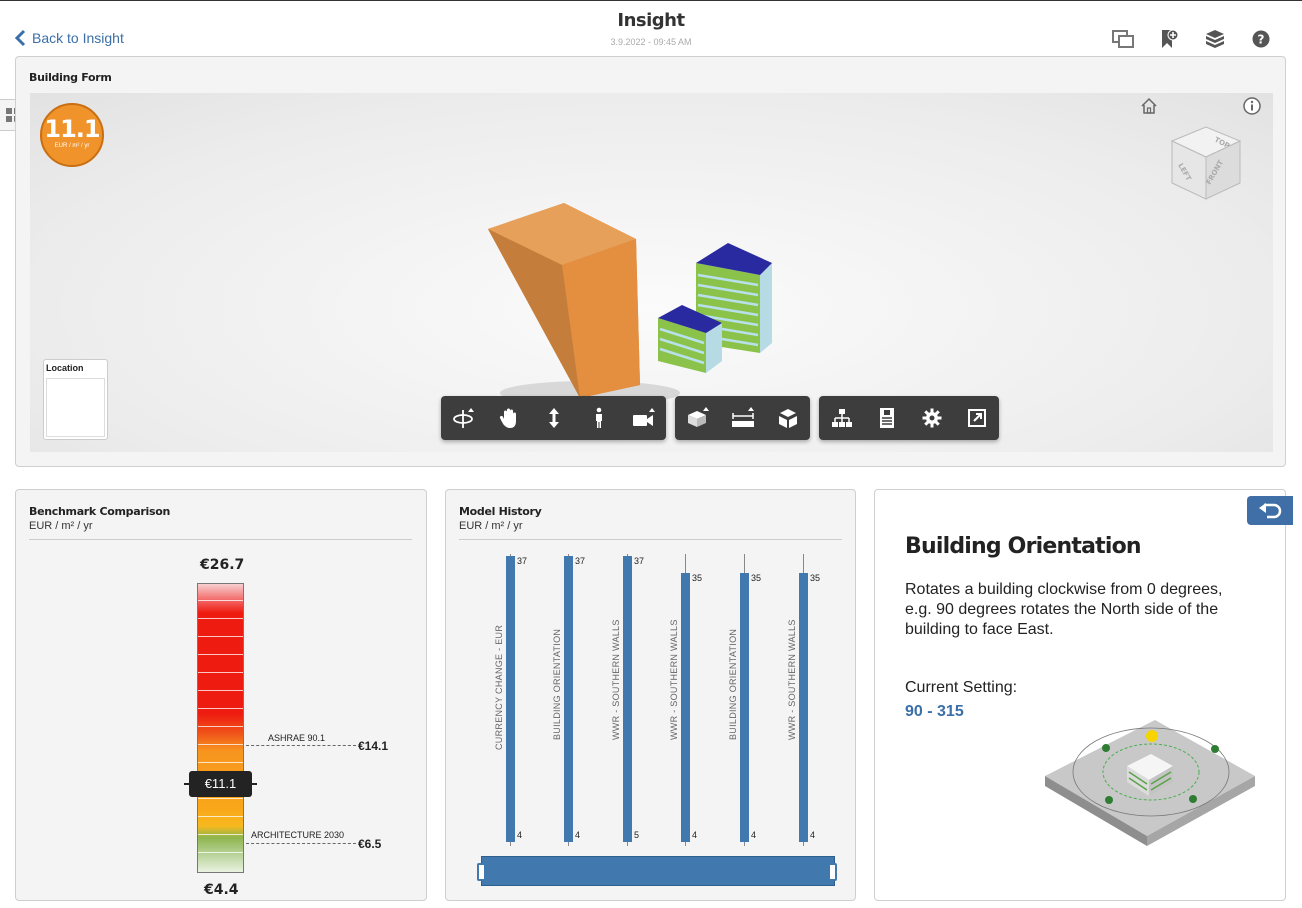 The height and width of the screenshot is (908, 1302). I want to click on compare-icon, so click(1123, 39).